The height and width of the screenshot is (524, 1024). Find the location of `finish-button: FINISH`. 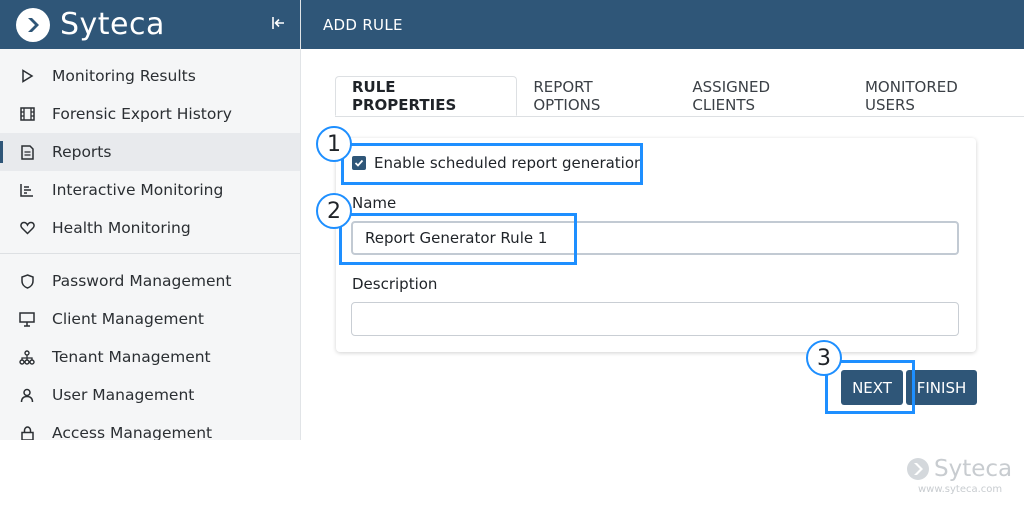

finish-button: FINISH is located at coordinates (941, 387).